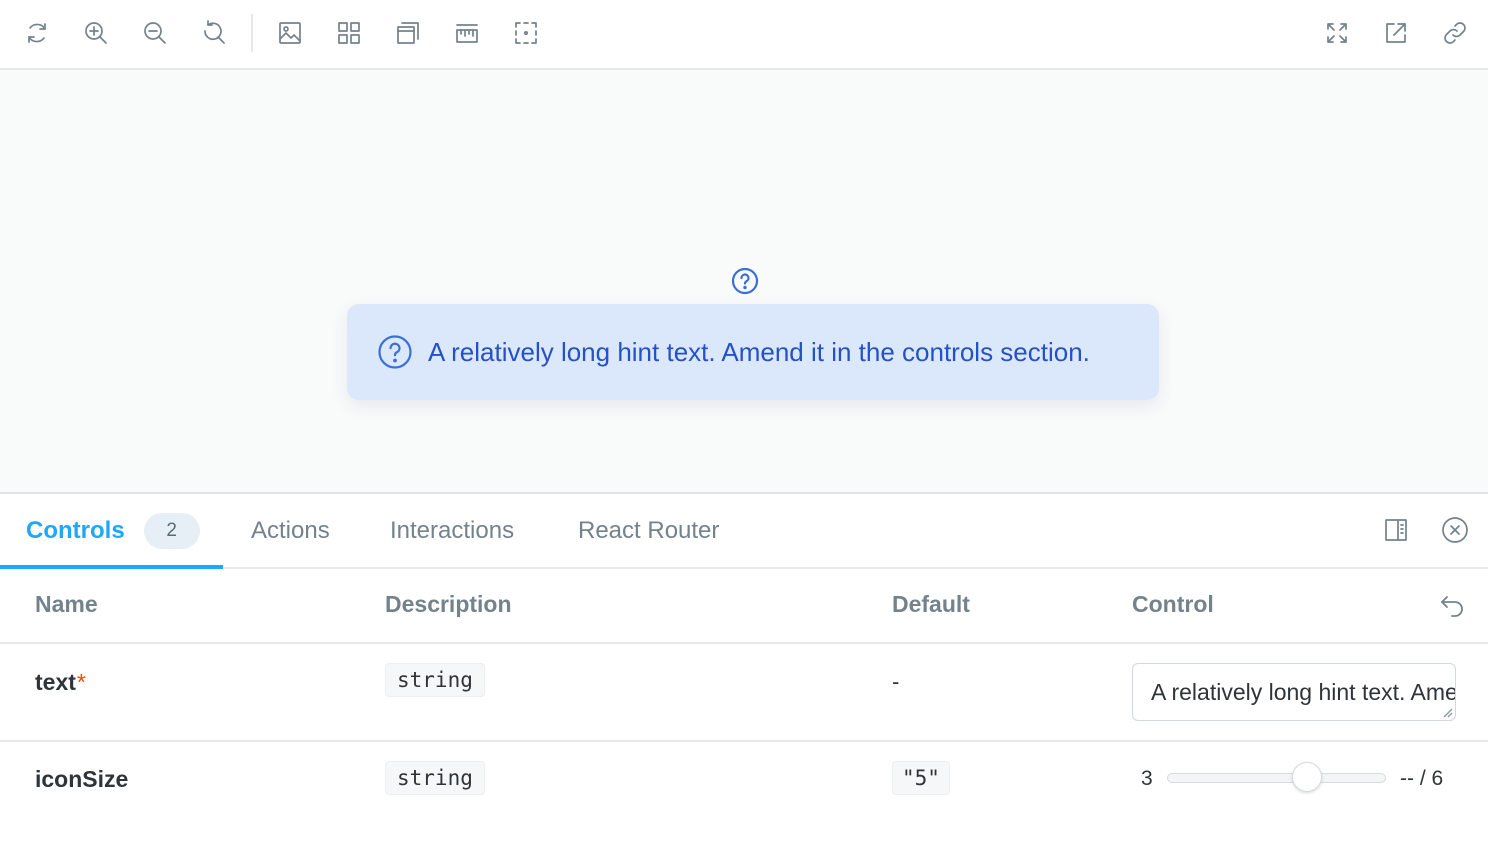 Image resolution: width=1488 pixels, height=846 pixels. I want to click on outline-icon, so click(526, 33).